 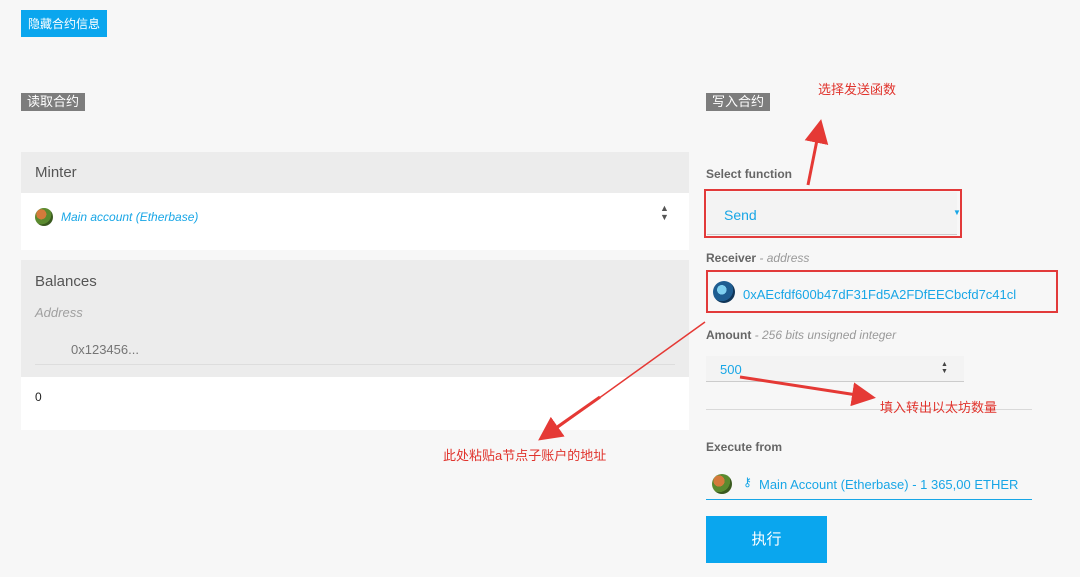 What do you see at coordinates (569, 418) in the screenshot?
I see `arrow-to-paste-label` at bounding box center [569, 418].